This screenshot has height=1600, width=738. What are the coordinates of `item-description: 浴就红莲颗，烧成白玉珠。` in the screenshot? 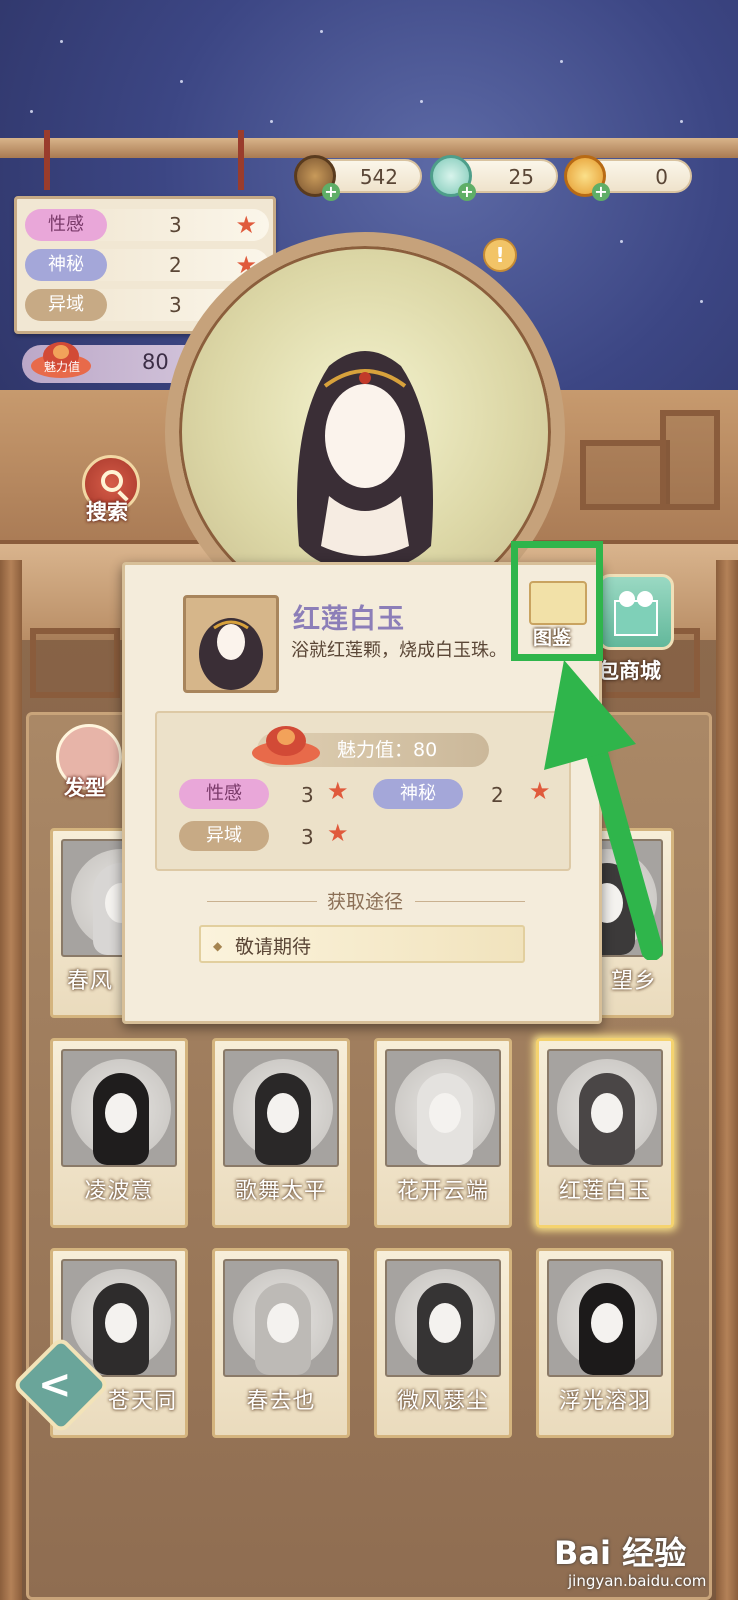 It's located at (399, 650).